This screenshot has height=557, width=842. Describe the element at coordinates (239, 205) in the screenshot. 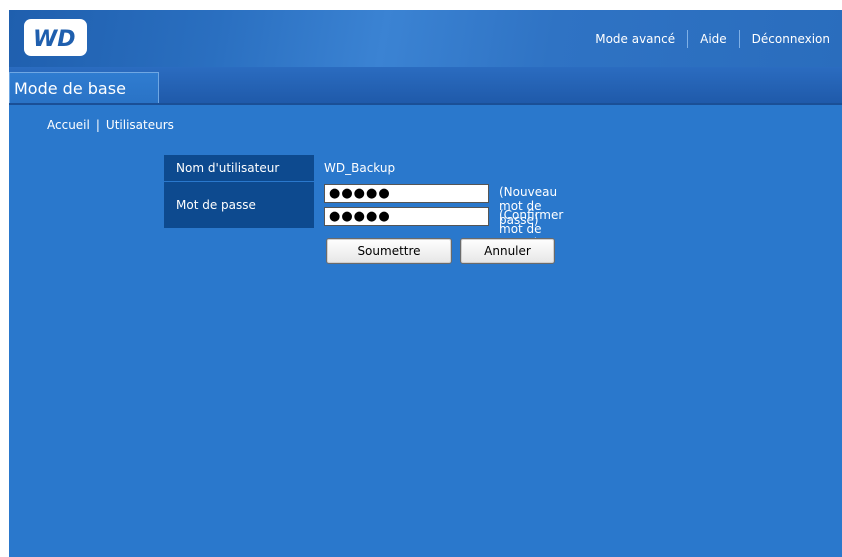

I see `password-label: Mot de passe` at that location.